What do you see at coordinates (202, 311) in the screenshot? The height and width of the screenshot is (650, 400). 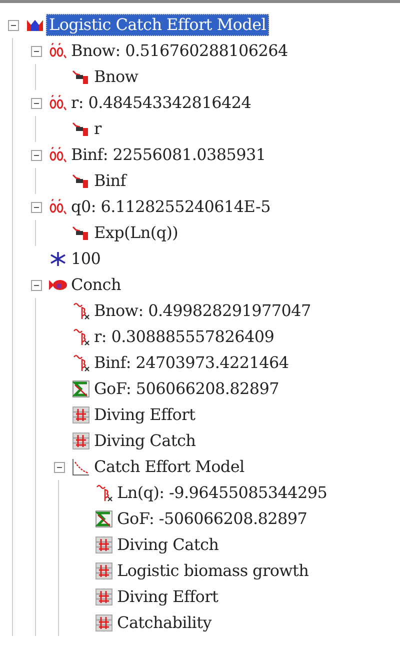 I see `tree-item: Bnow: 0.499828291977047` at bounding box center [202, 311].